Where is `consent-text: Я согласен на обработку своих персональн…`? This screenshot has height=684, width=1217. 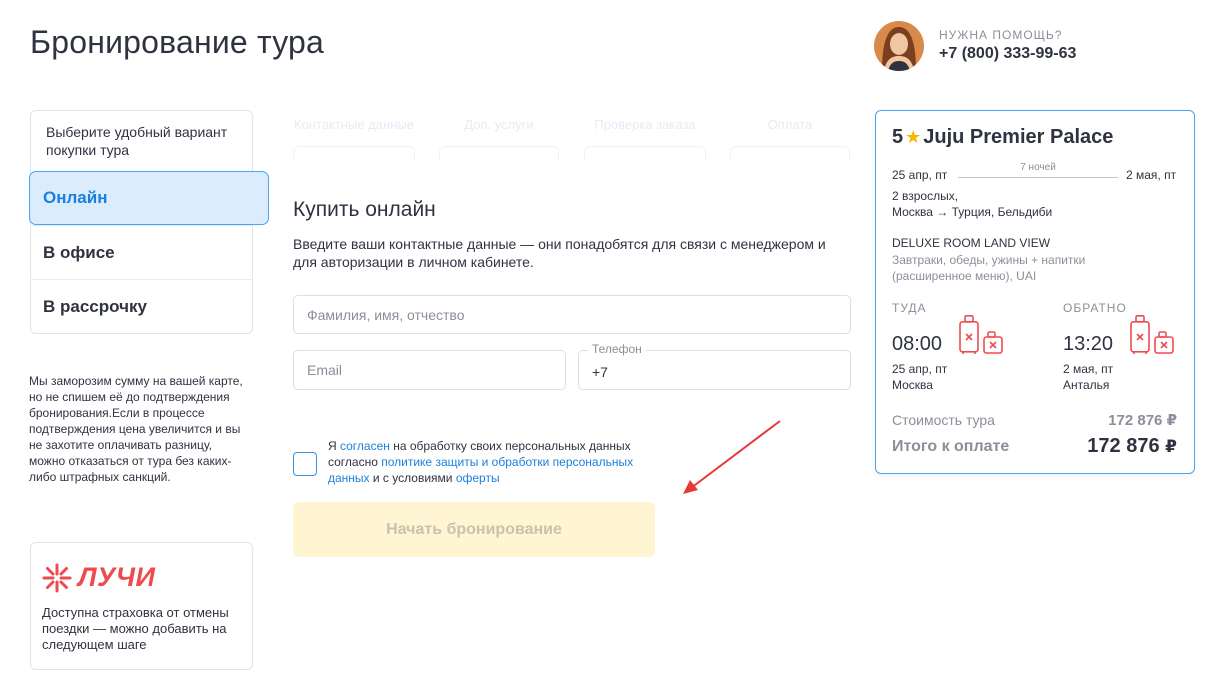 consent-text: Я согласен на обработку своих персональн… is located at coordinates (498, 462).